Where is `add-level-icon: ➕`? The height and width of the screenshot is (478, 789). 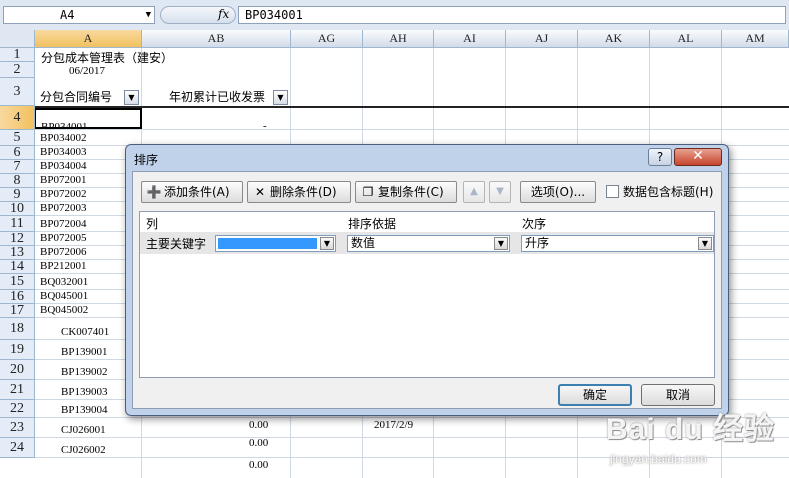 add-level-icon: ➕ is located at coordinates (154, 192).